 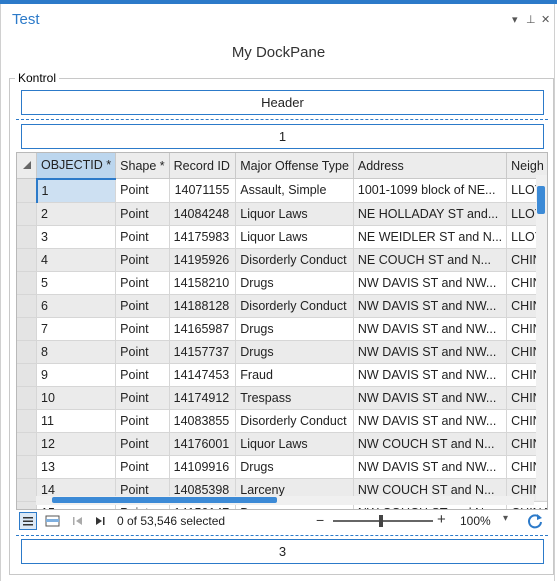 I want to click on cell-record-id: 14176001, so click(x=203, y=444).